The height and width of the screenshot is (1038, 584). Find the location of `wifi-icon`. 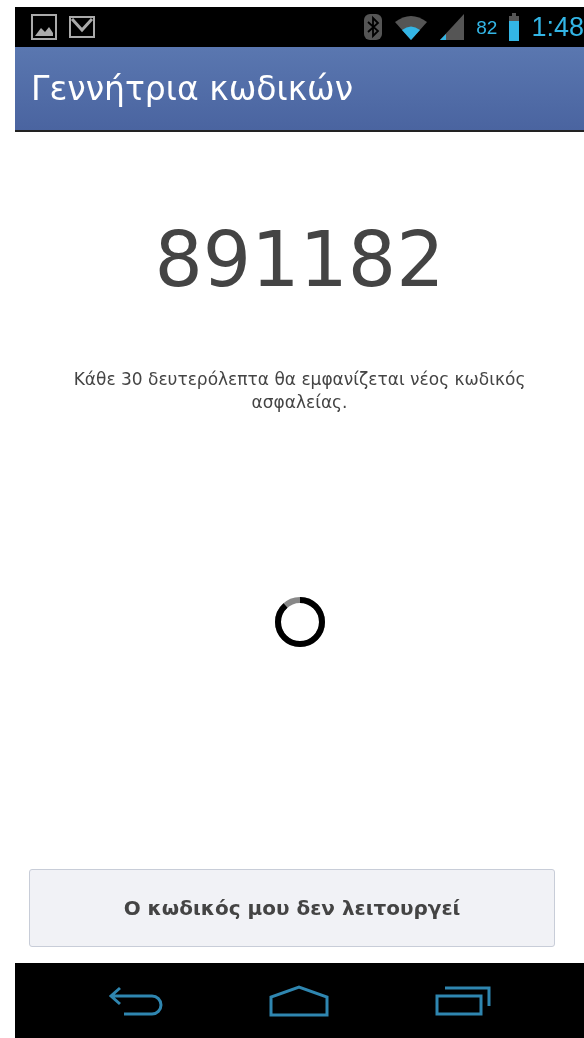

wifi-icon is located at coordinates (411, 27).